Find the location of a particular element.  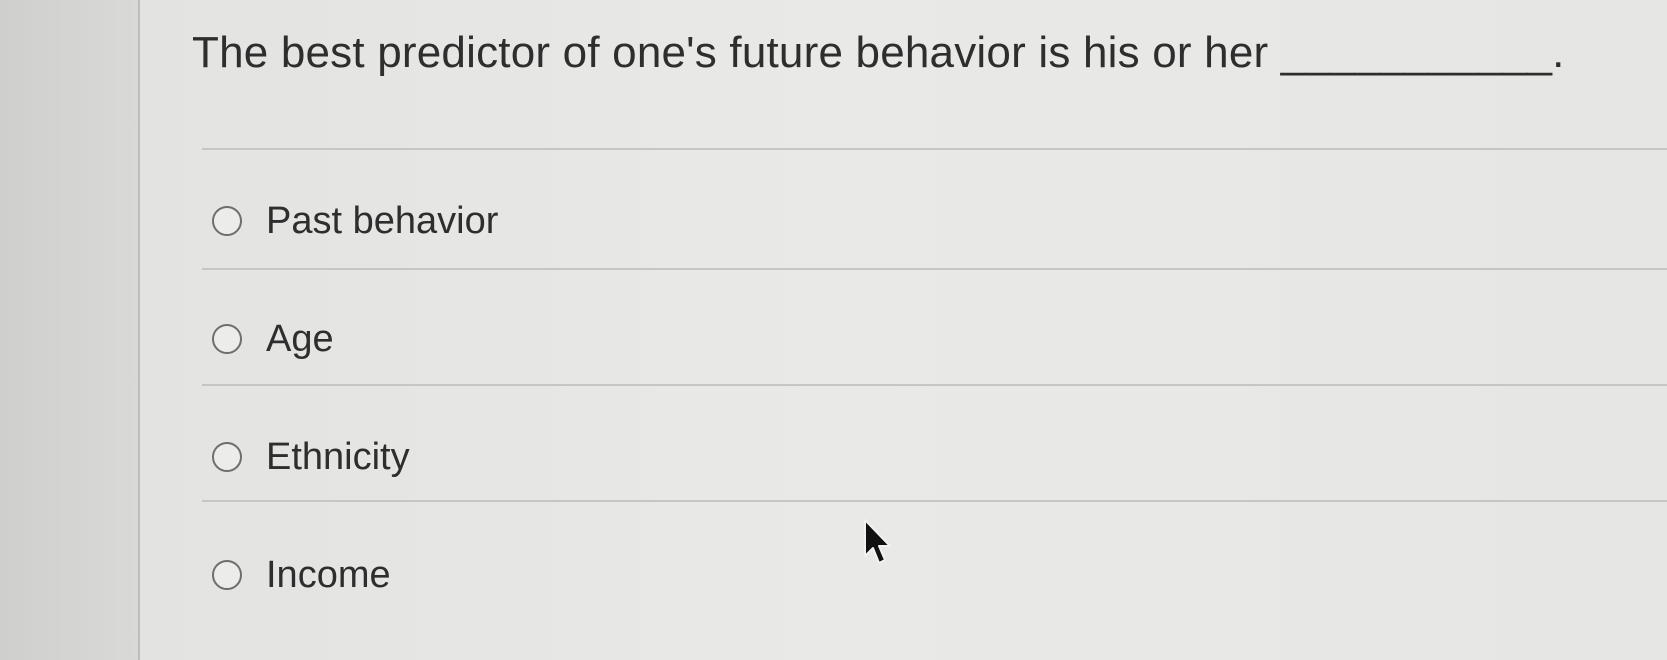

left-gutter is located at coordinates (70, 330).